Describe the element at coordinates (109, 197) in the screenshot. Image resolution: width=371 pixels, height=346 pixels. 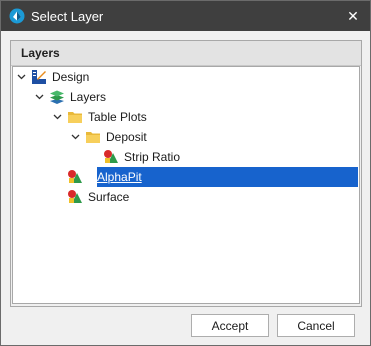
I see `tree-item-label: Surface` at that location.